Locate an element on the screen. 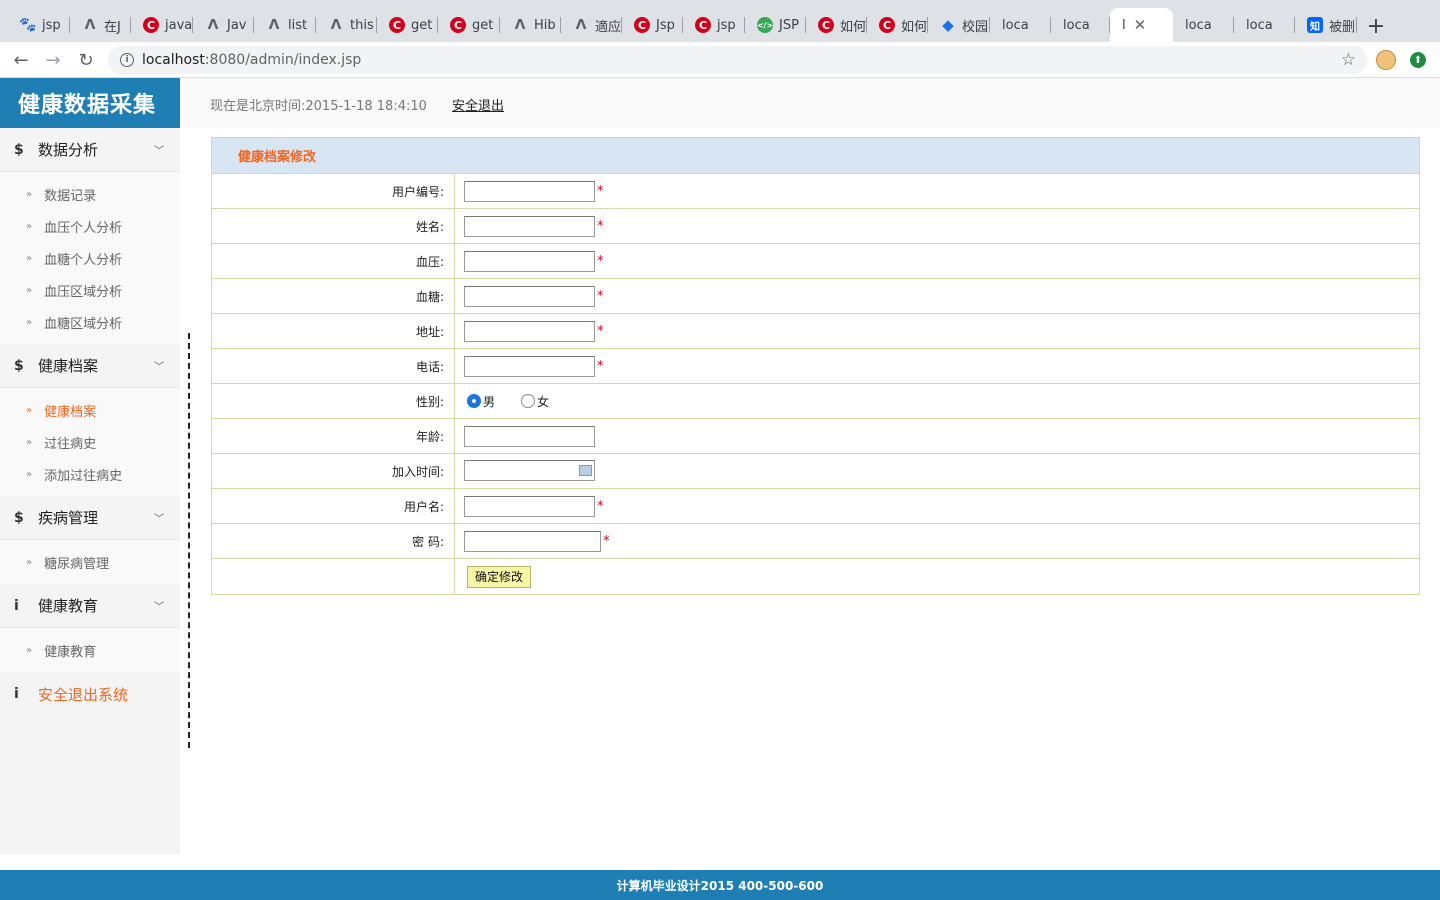  sidebar-item: » 血糖个人分析 is located at coordinates (90, 258).